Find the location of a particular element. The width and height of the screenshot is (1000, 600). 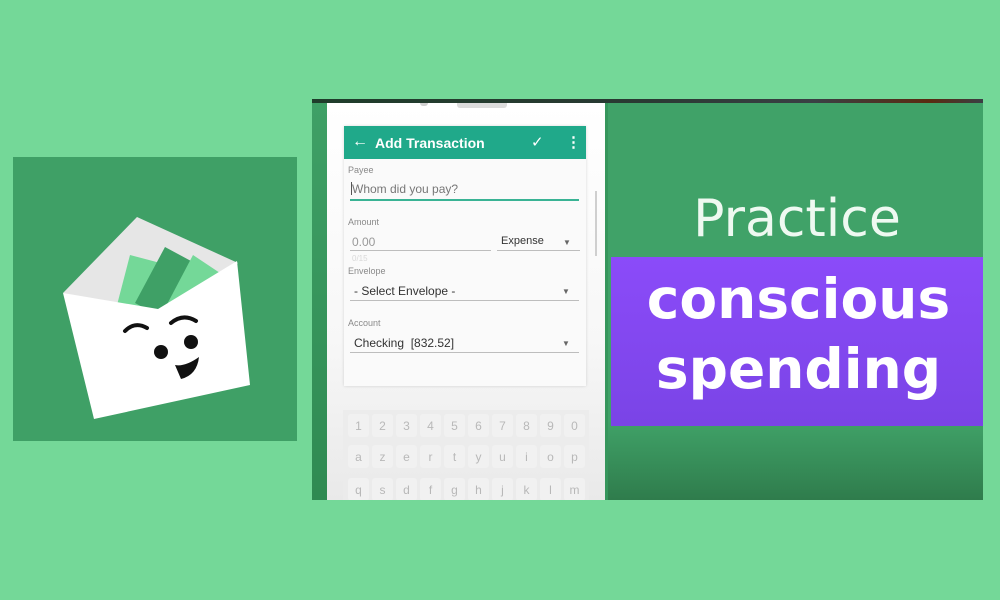

amount-input: 0.00 is located at coordinates (420, 242).